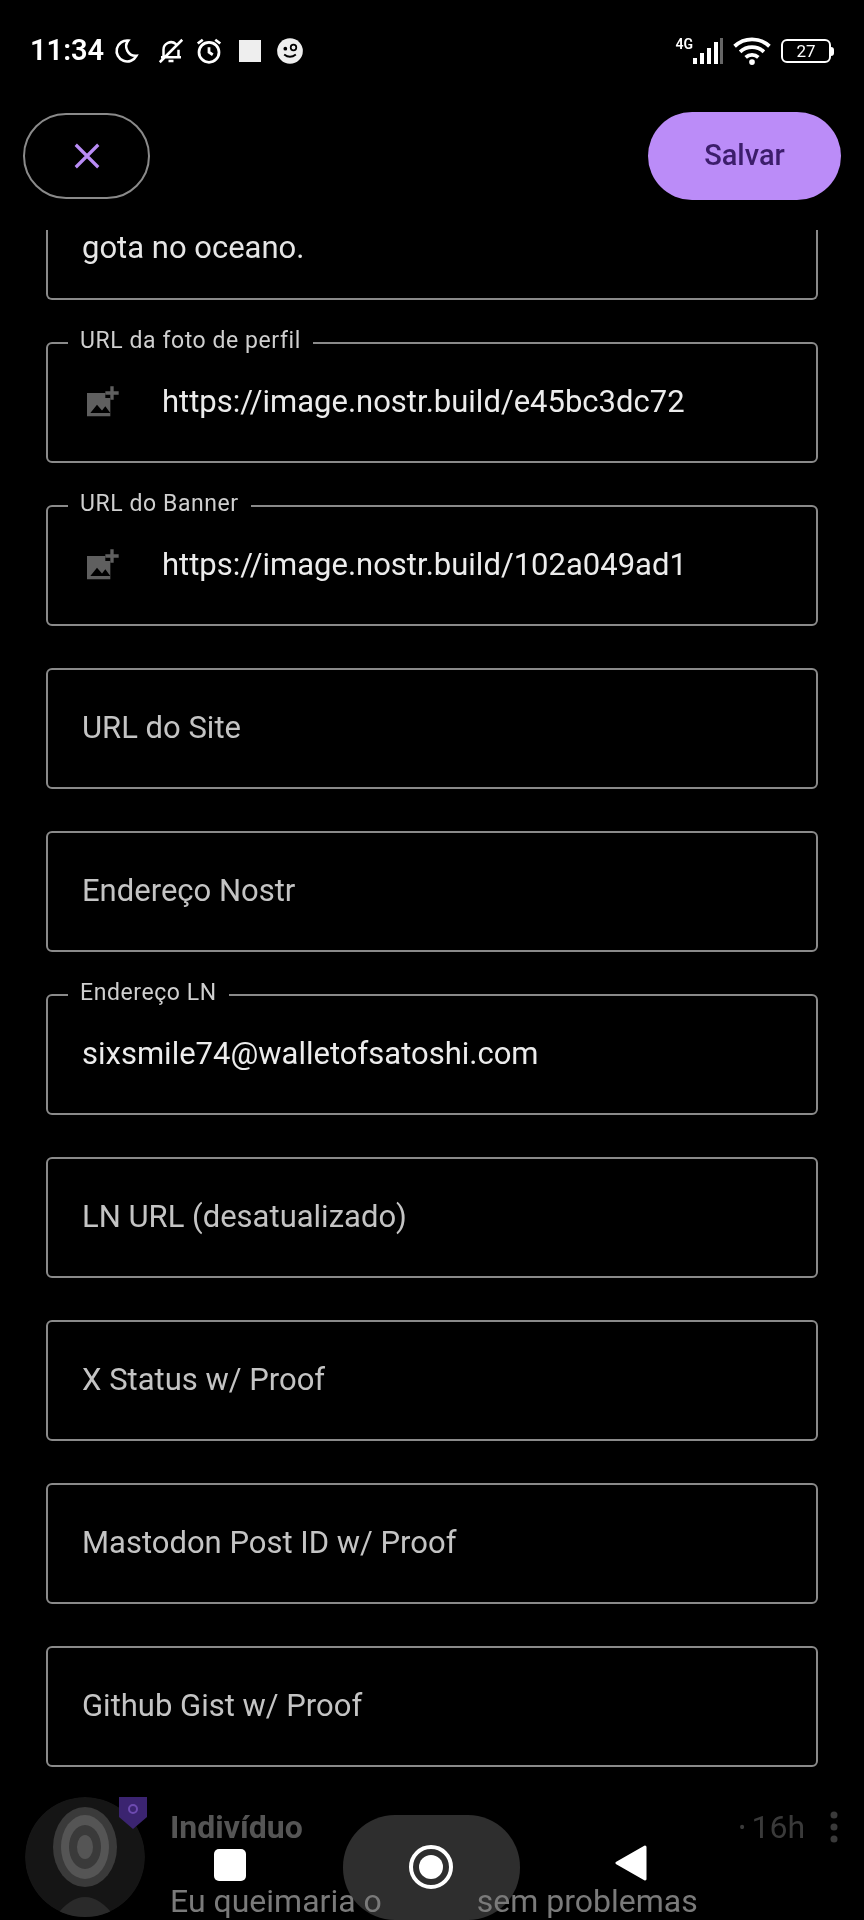  I want to click on field-label: Endereço LN, so click(148, 993).